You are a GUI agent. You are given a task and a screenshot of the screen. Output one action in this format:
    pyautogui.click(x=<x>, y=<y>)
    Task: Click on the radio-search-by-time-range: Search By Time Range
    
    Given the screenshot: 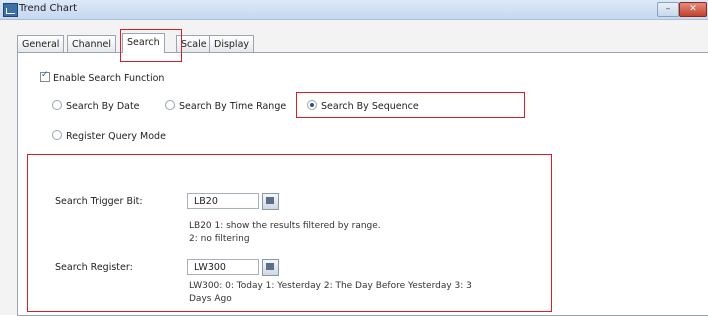 What is the action you would take?
    pyautogui.click(x=225, y=106)
    